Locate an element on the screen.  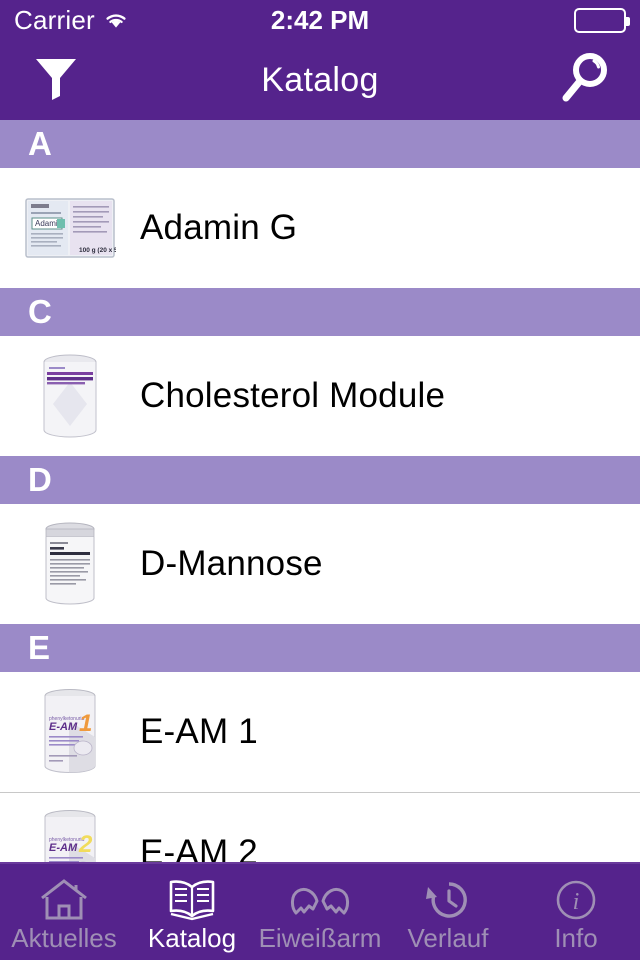
svg-text: 100 g (20 x 5 g) is located at coordinates (97, 250).